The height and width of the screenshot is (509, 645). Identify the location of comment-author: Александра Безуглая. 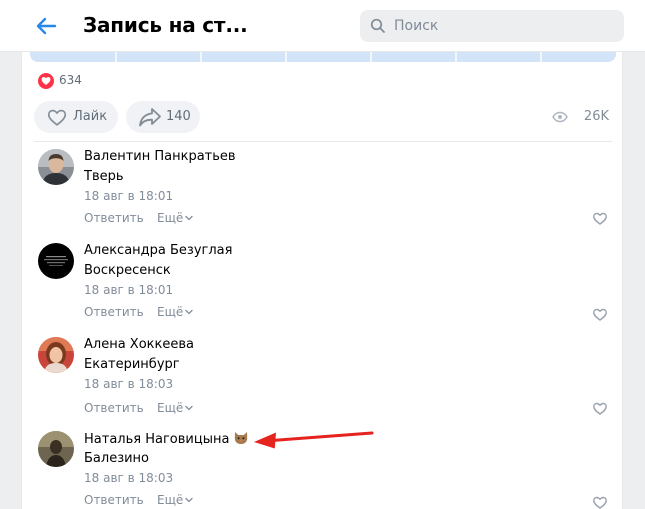
(158, 250).